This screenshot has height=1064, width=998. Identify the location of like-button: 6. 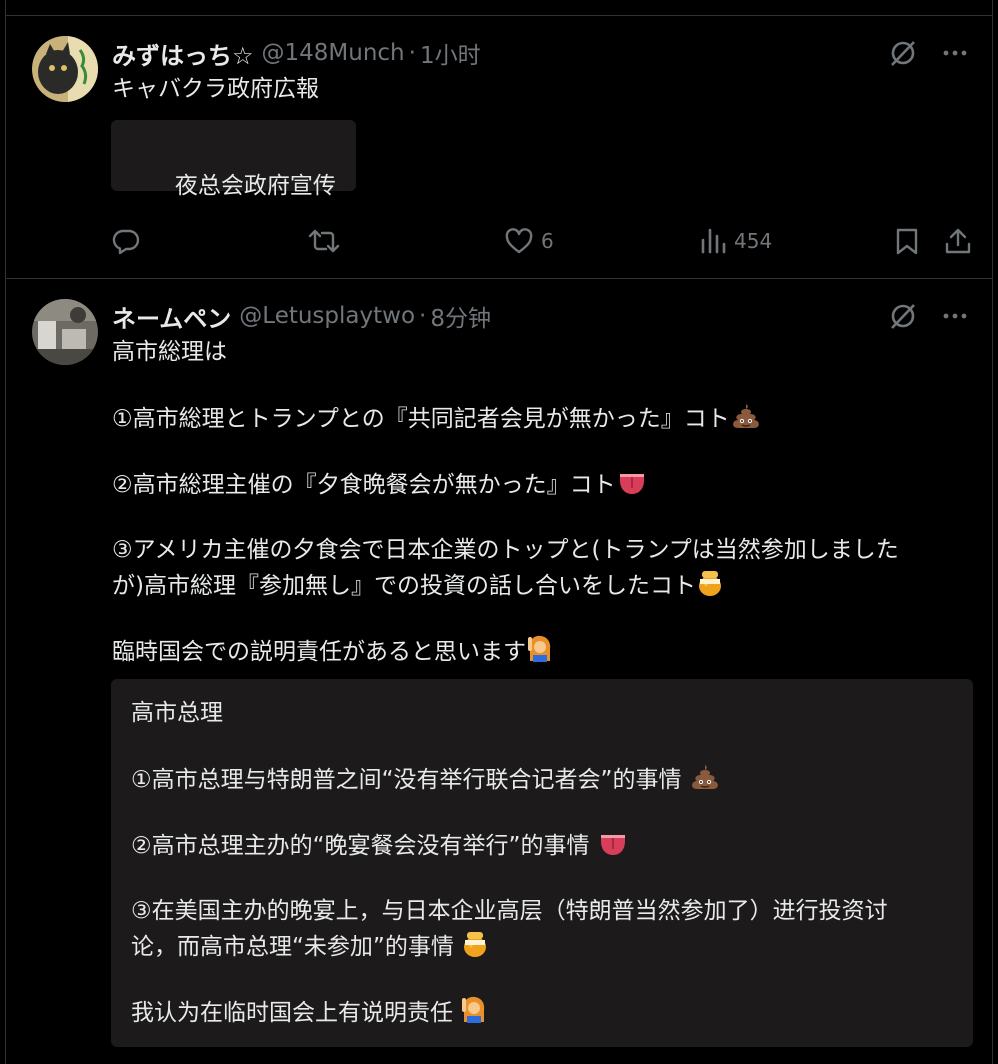
(529, 241).